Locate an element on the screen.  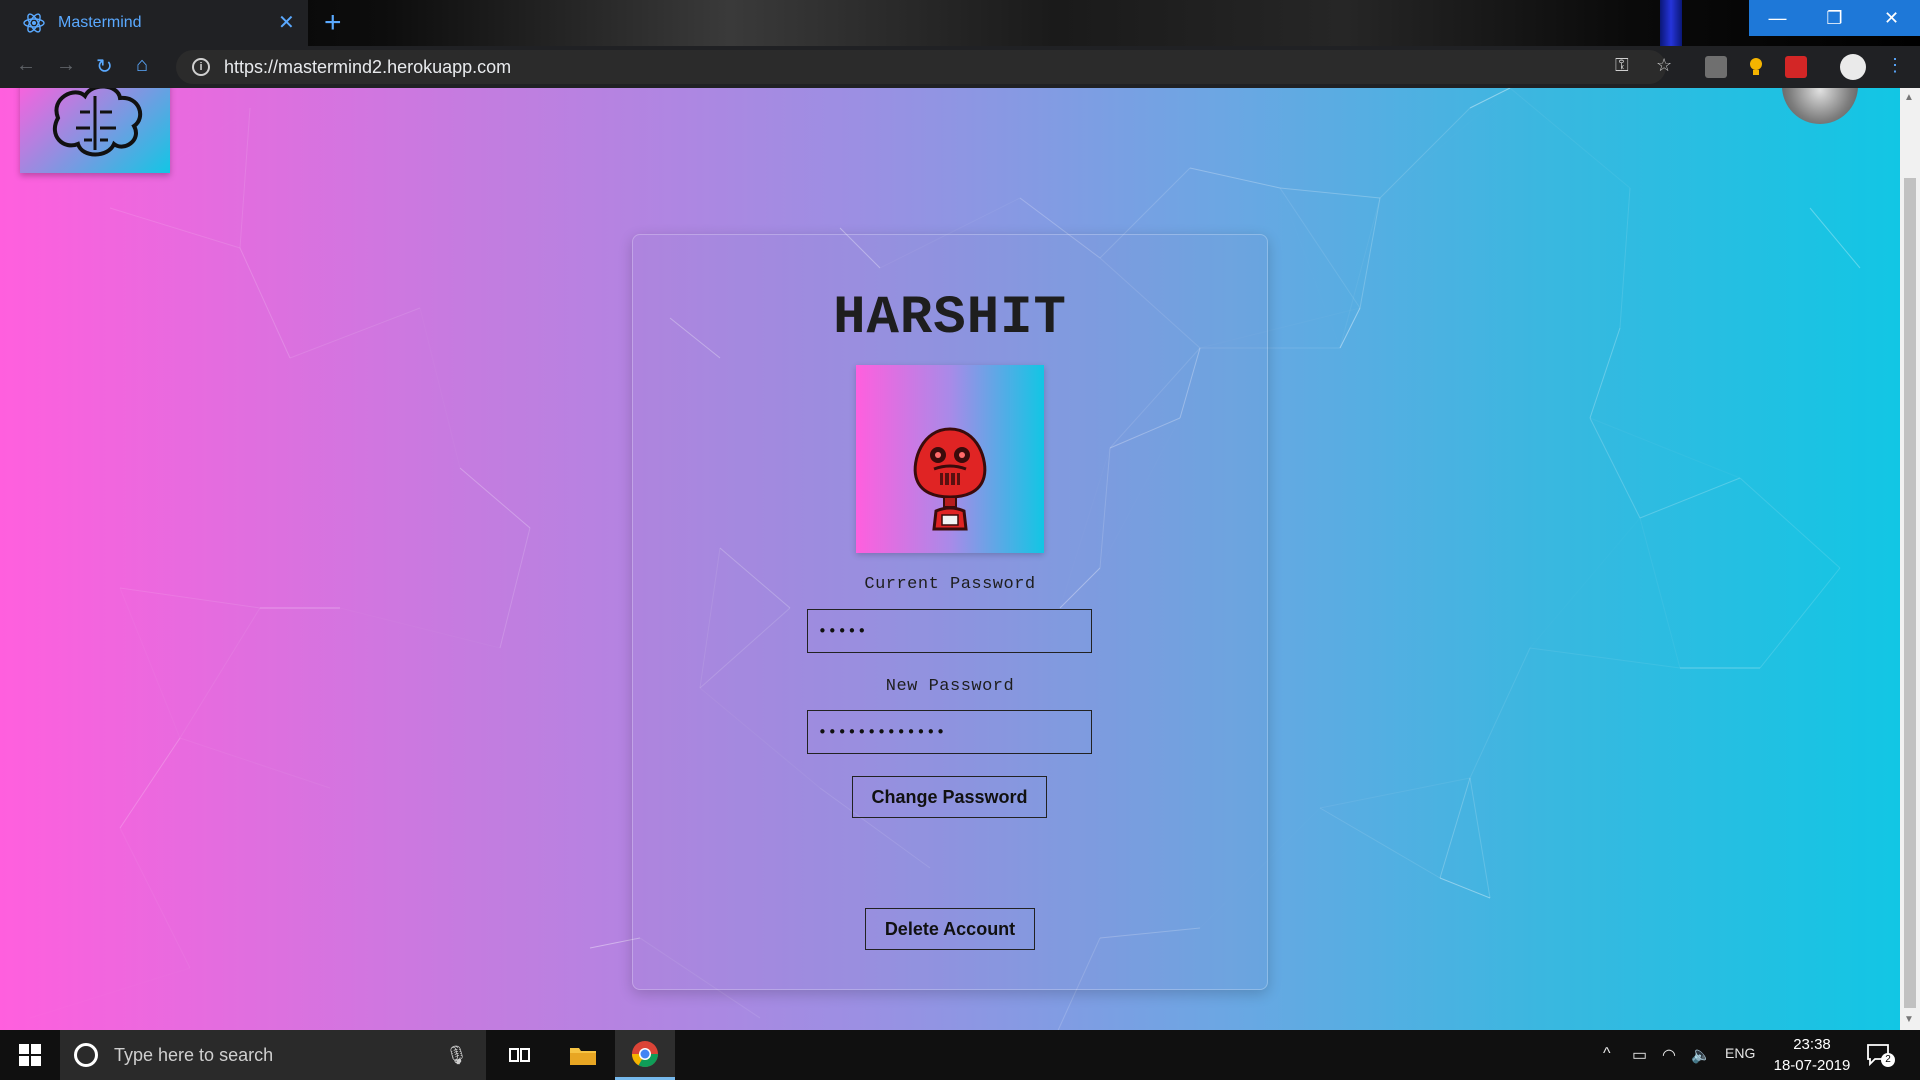
new-password-input: ••••••••••••• is located at coordinates (949, 732).